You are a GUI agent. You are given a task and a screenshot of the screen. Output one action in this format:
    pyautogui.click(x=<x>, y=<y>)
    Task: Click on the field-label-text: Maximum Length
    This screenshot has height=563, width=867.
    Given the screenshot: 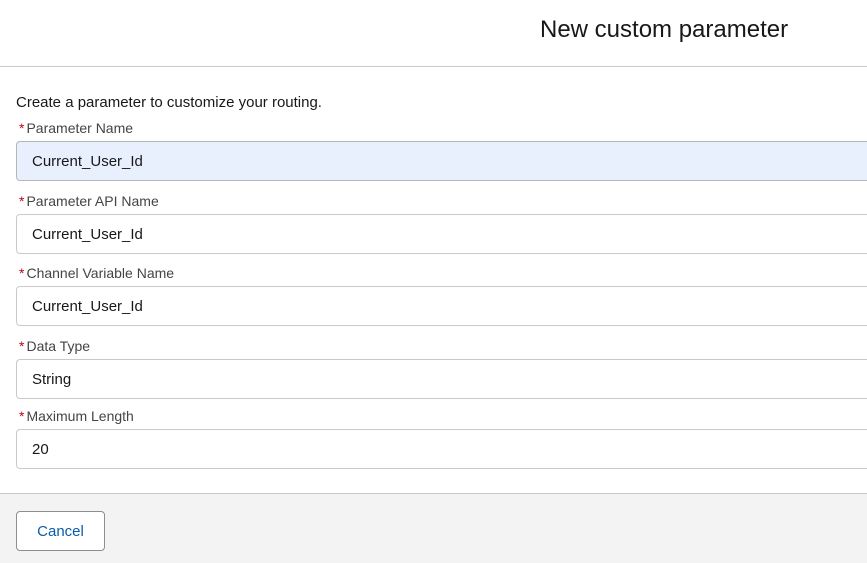 What is the action you would take?
    pyautogui.click(x=80, y=416)
    